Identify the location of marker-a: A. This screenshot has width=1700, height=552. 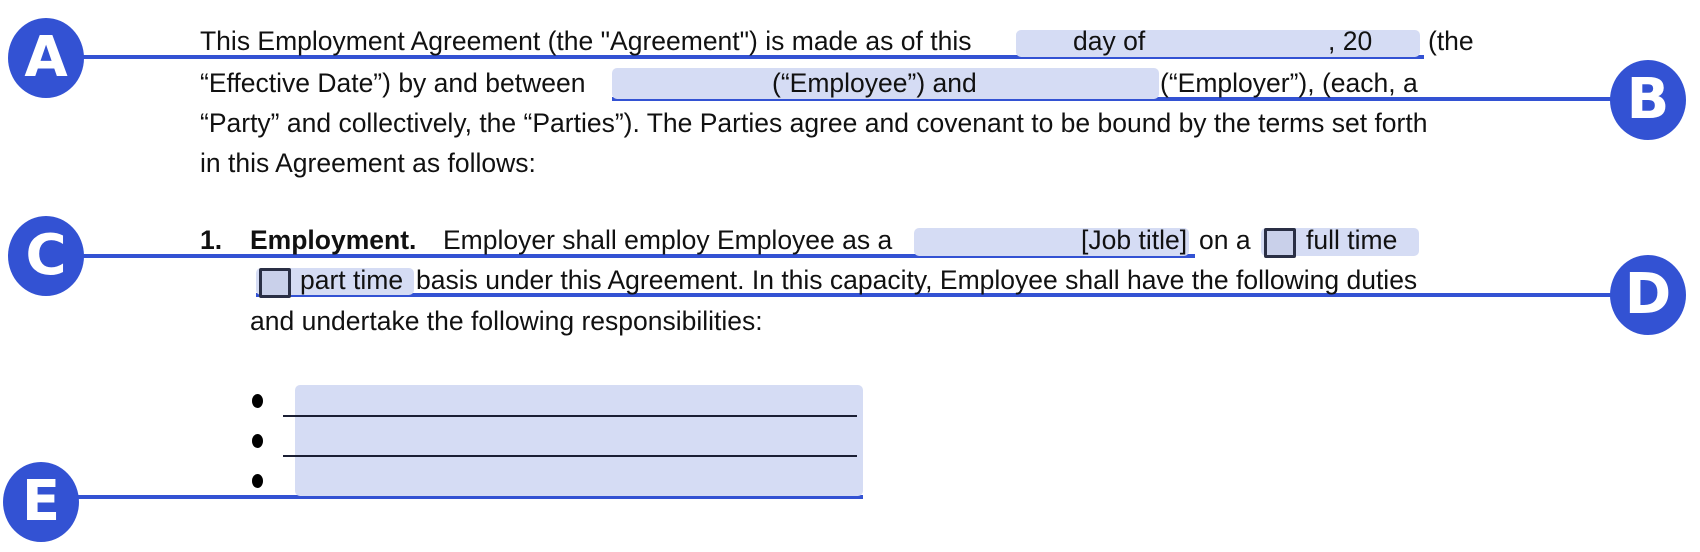
(46, 58).